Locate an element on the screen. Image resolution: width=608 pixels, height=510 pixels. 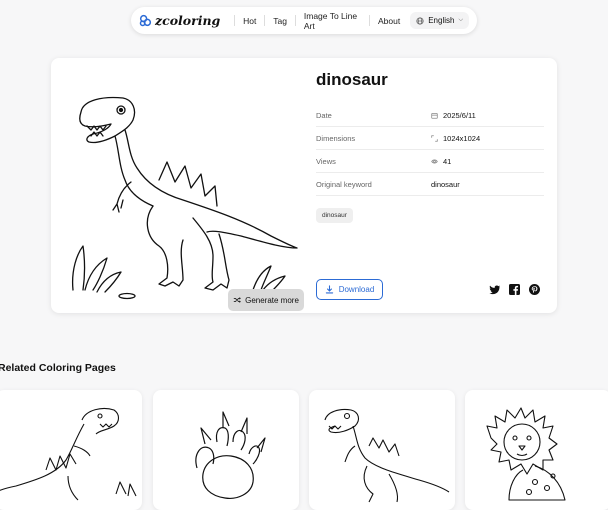
meta-row-views: Views 41 is located at coordinates (430, 162).